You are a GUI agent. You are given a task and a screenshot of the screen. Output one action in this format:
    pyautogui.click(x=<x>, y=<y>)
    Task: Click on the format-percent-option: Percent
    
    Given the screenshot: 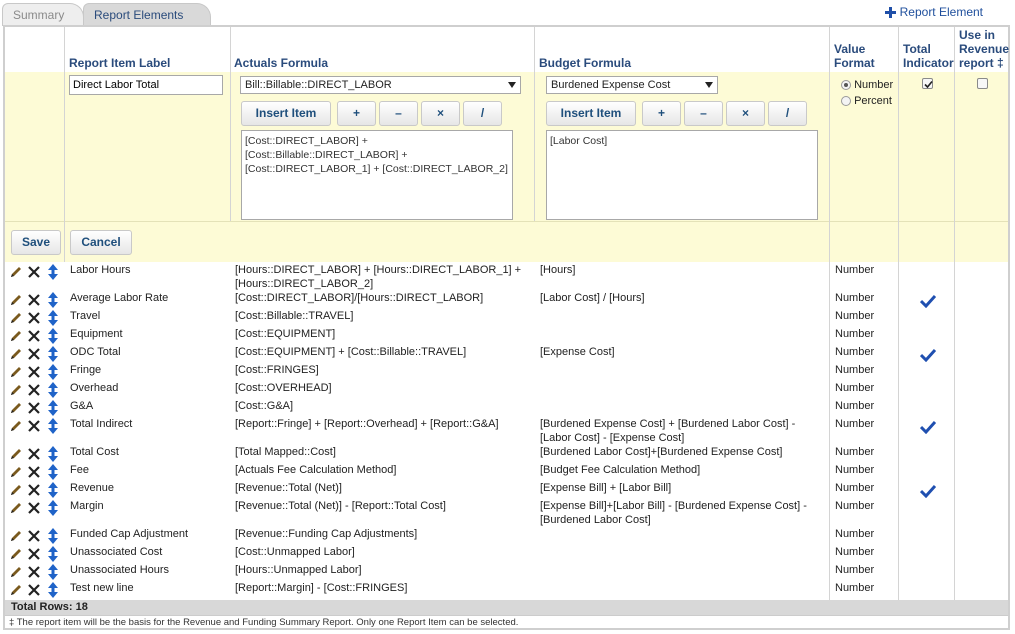 What is the action you would take?
    pyautogui.click(x=867, y=101)
    